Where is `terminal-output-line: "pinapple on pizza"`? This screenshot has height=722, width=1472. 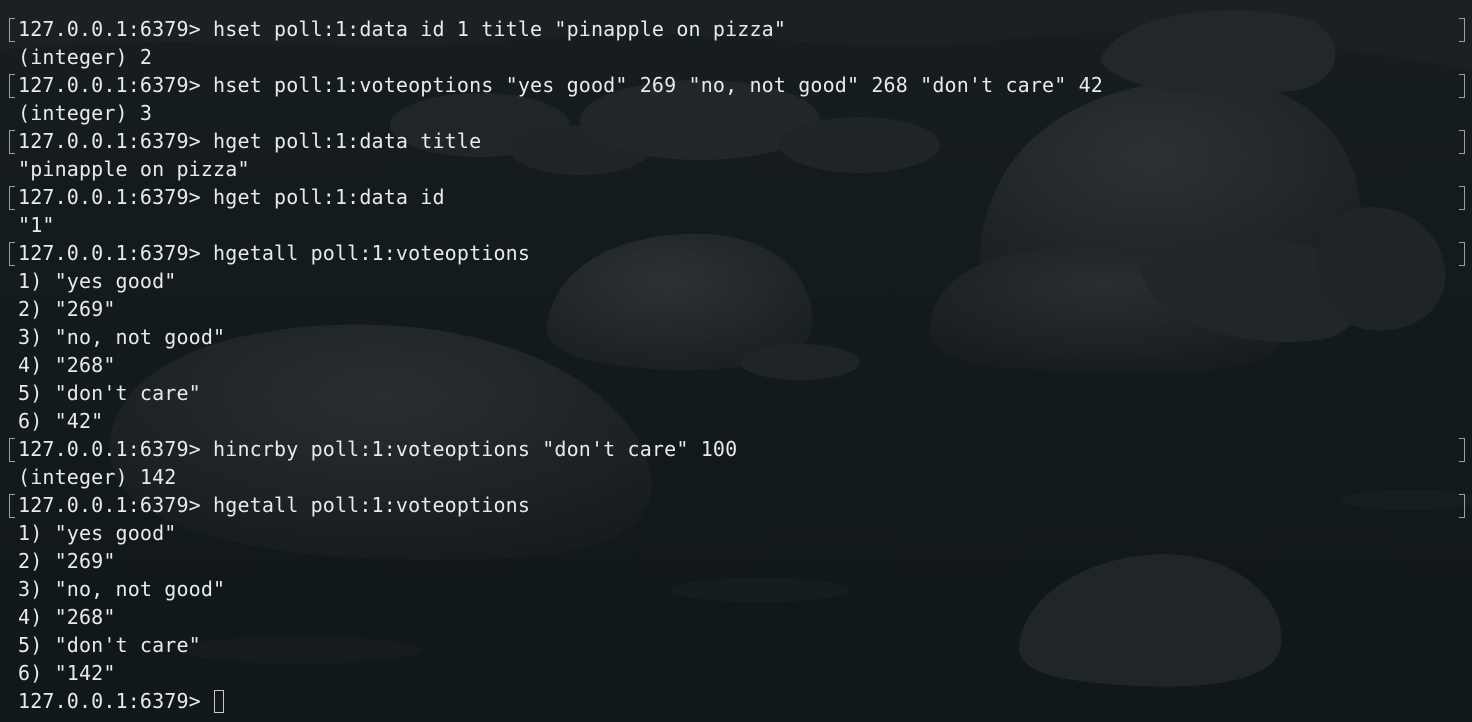 terminal-output-line: "pinapple on pizza" is located at coordinates (134, 169).